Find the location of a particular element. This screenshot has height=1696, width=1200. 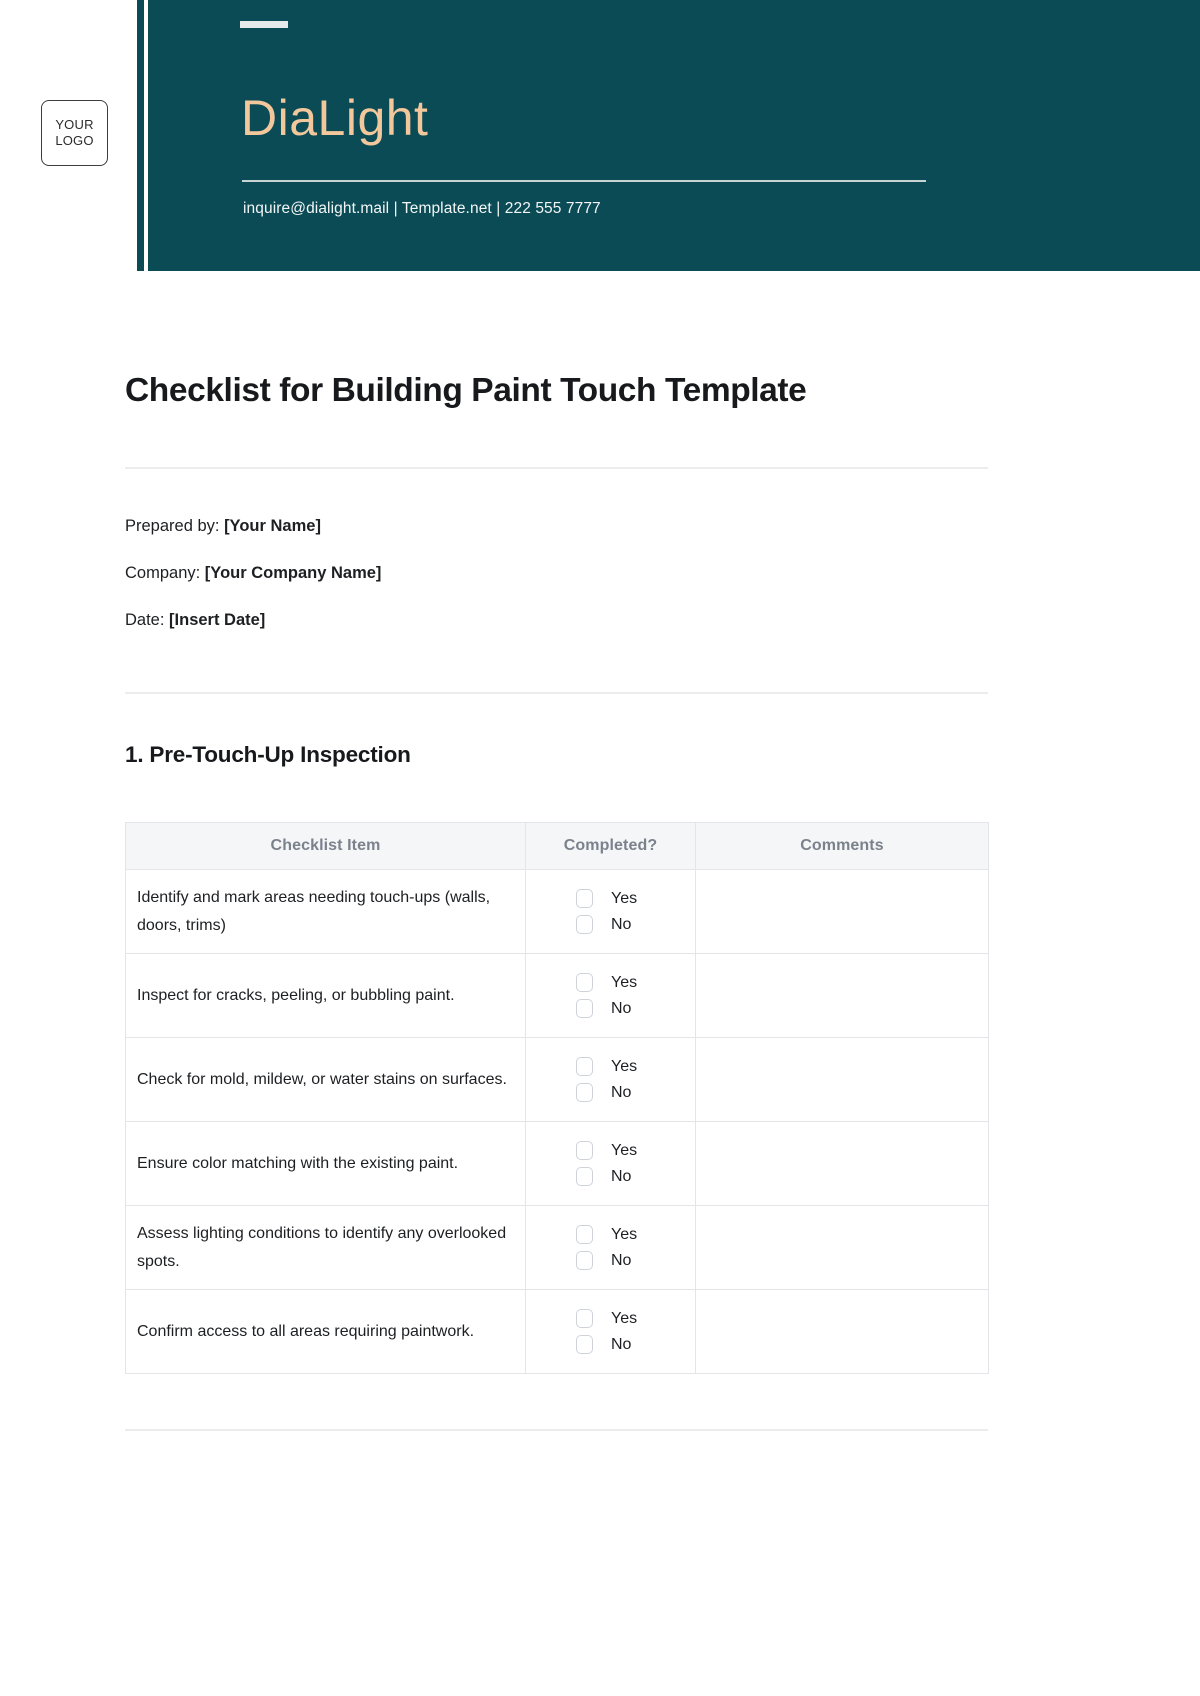

logo-line-1: YOUR is located at coordinates (74, 125).